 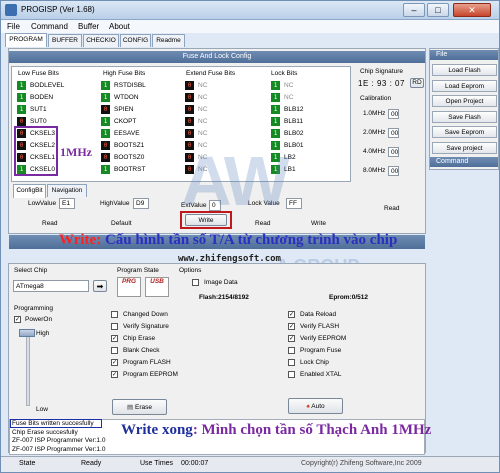 What do you see at coordinates (119, 26) in the screenshot?
I see `menu-about: About` at bounding box center [119, 26].